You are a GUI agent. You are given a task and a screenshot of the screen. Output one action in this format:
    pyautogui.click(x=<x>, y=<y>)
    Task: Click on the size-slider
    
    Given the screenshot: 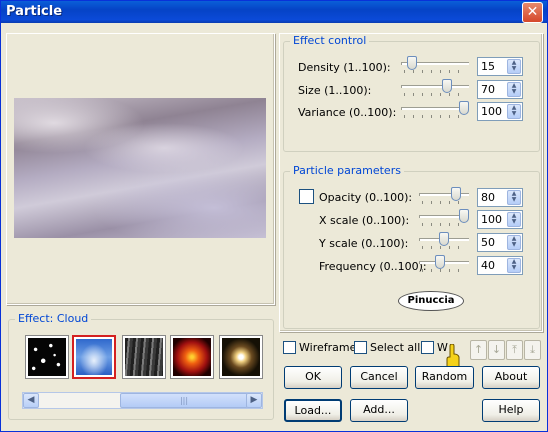 What is the action you would take?
    pyautogui.click(x=435, y=88)
    